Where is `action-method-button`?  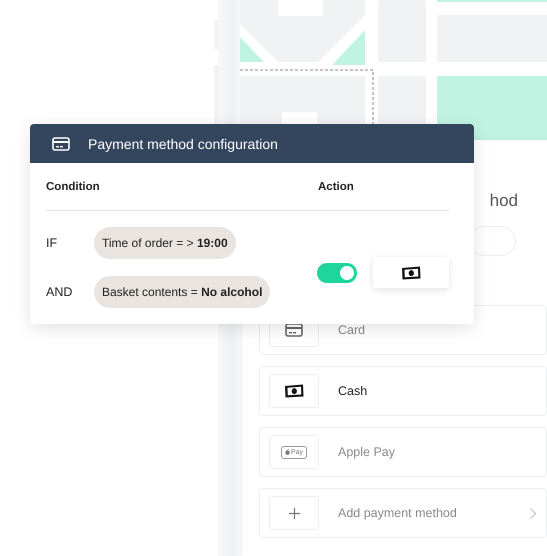 action-method-button is located at coordinates (411, 272).